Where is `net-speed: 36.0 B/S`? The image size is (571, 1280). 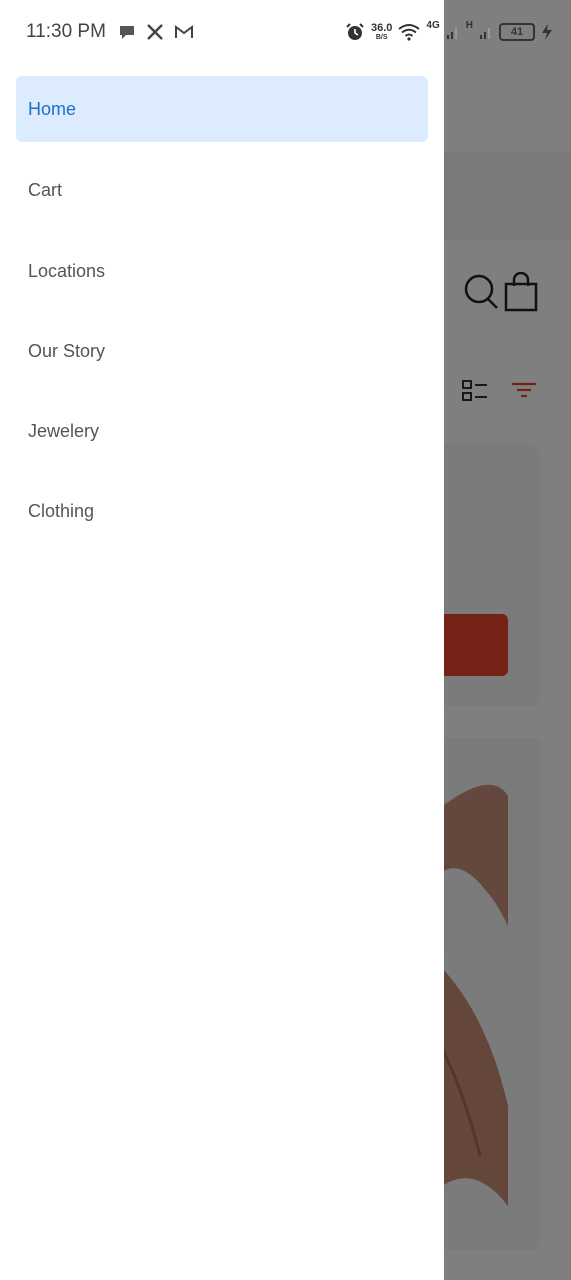
net-speed: 36.0 B/S is located at coordinates (382, 32).